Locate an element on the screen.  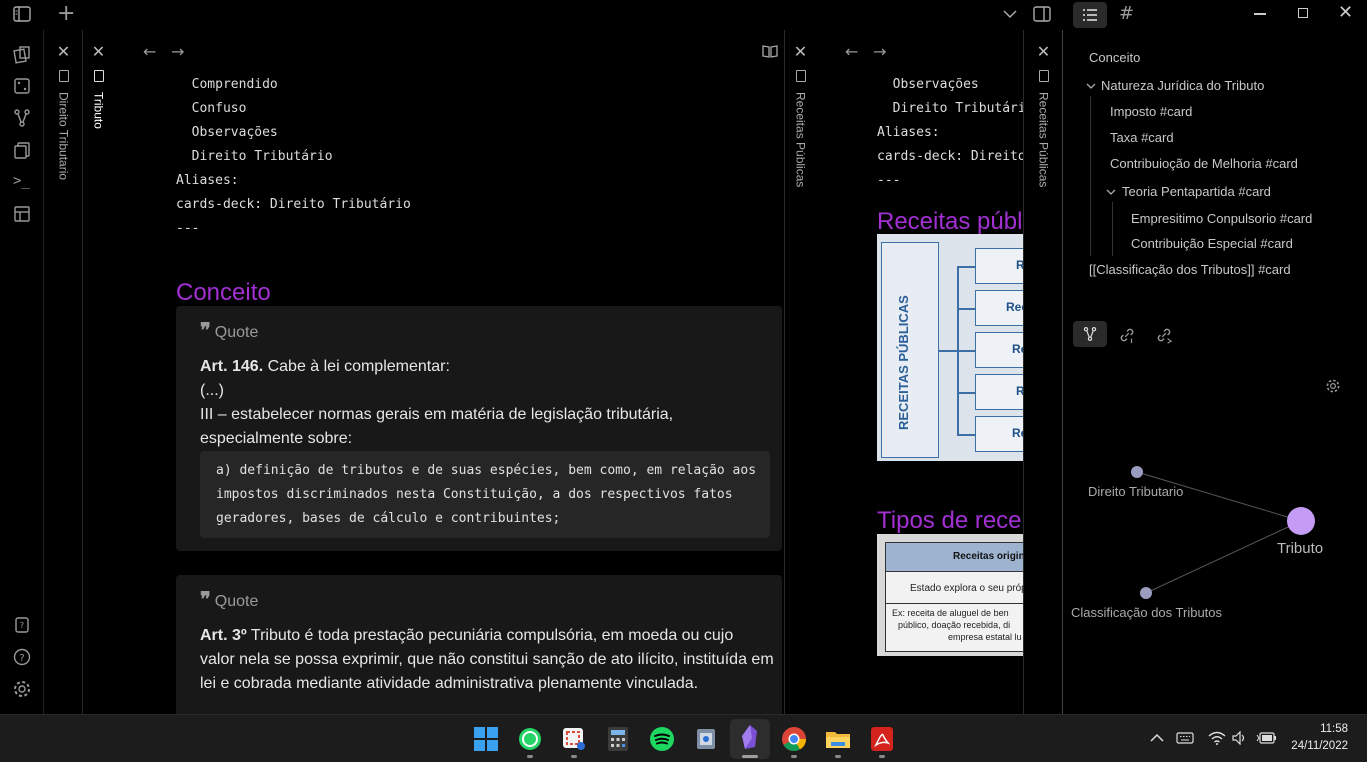
wifi-icon is located at coordinates (1217, 738).